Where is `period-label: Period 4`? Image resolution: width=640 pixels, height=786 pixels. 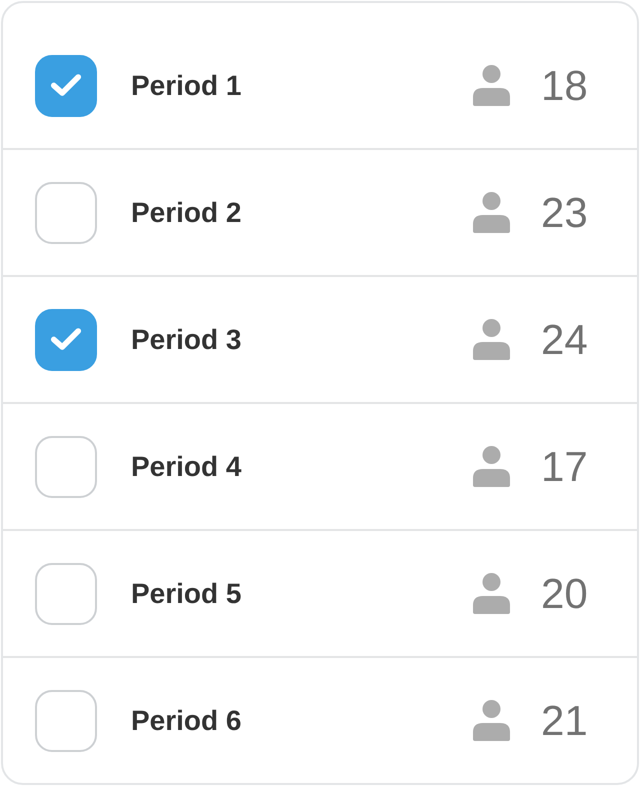
period-label: Period 4 is located at coordinates (186, 466).